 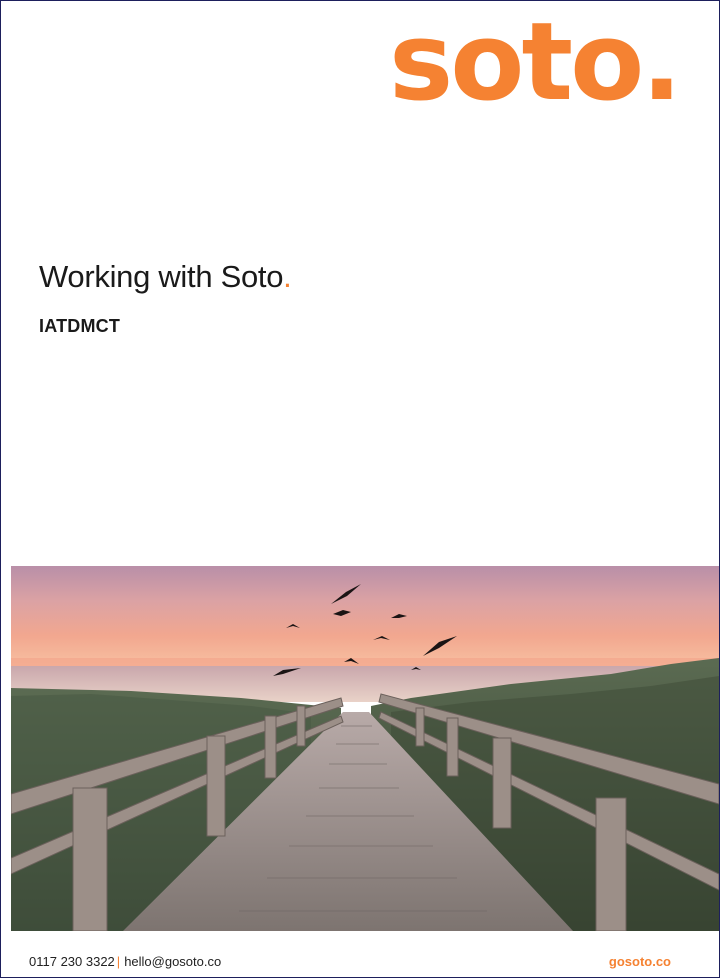 What do you see at coordinates (80, 326) in the screenshot?
I see `page-subtitle: IATDMCT` at bounding box center [80, 326].